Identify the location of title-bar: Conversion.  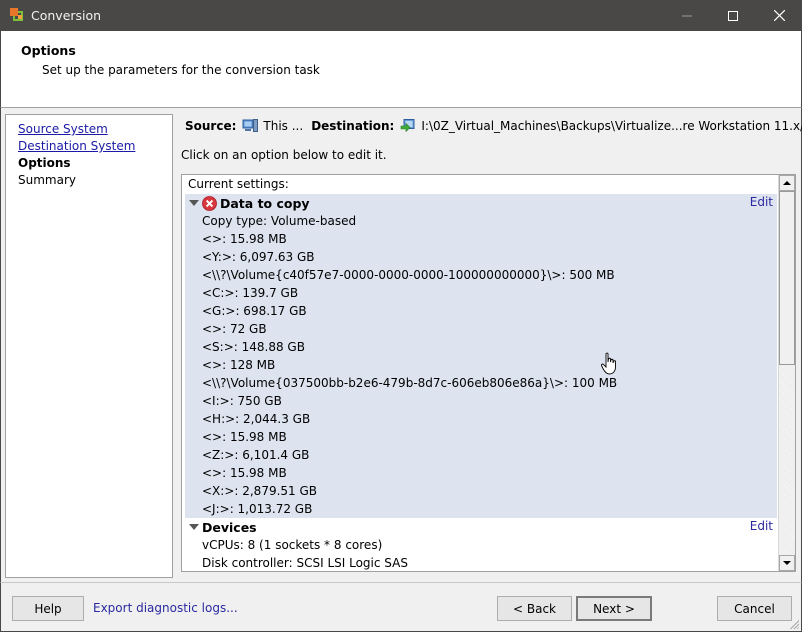
(401, 15).